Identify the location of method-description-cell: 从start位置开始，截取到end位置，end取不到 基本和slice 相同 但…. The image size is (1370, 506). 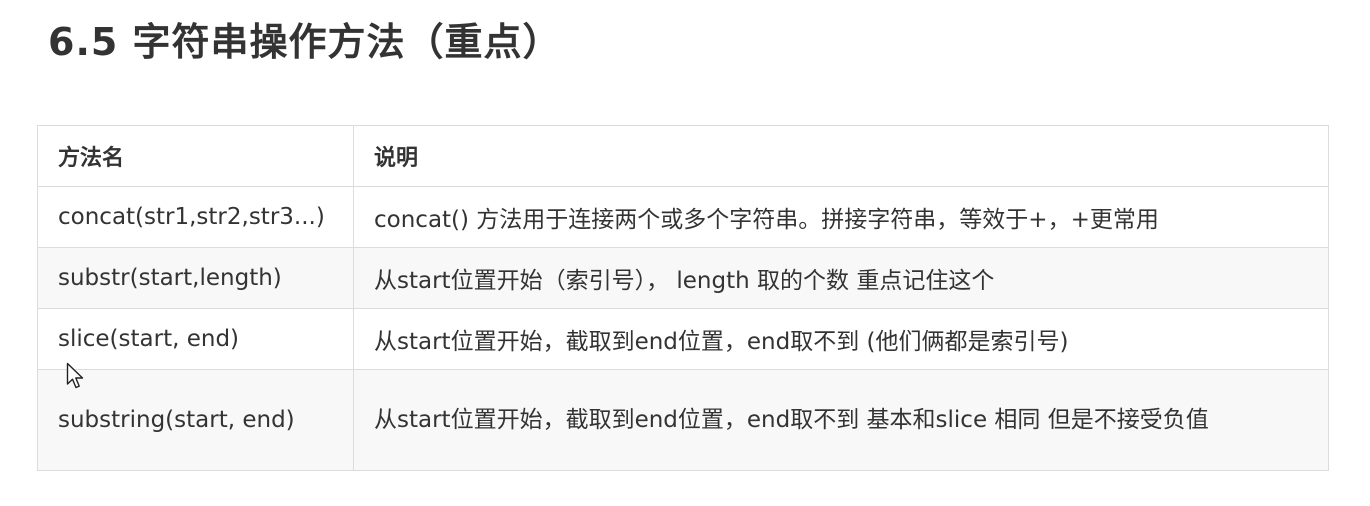
(841, 420).